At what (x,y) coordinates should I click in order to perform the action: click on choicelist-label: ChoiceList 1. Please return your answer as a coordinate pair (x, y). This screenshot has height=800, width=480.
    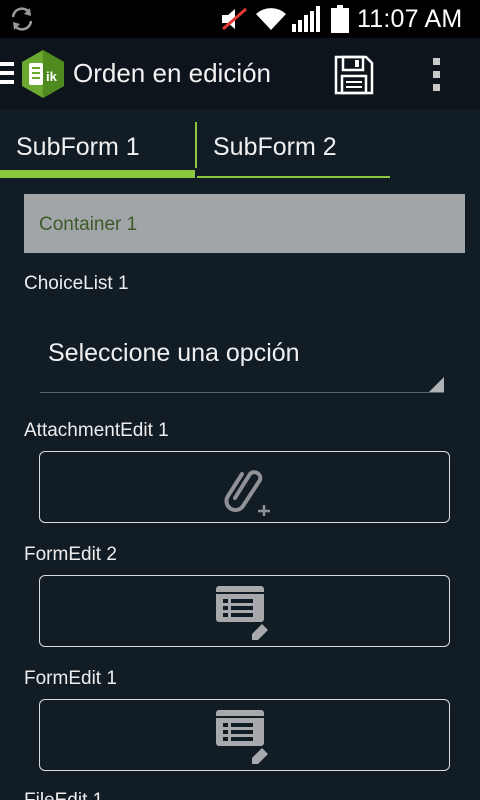
    Looking at the image, I should click on (76, 283).